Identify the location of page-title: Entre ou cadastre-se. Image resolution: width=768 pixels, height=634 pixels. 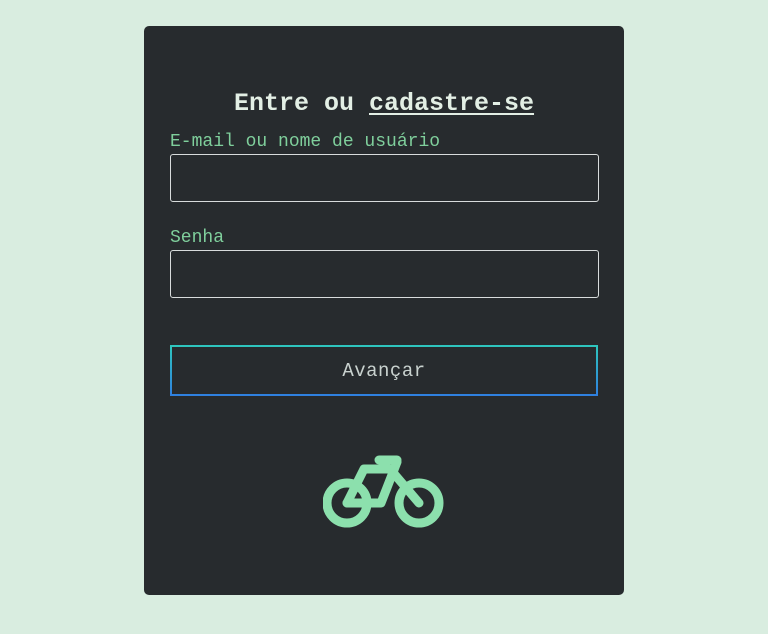
(384, 104).